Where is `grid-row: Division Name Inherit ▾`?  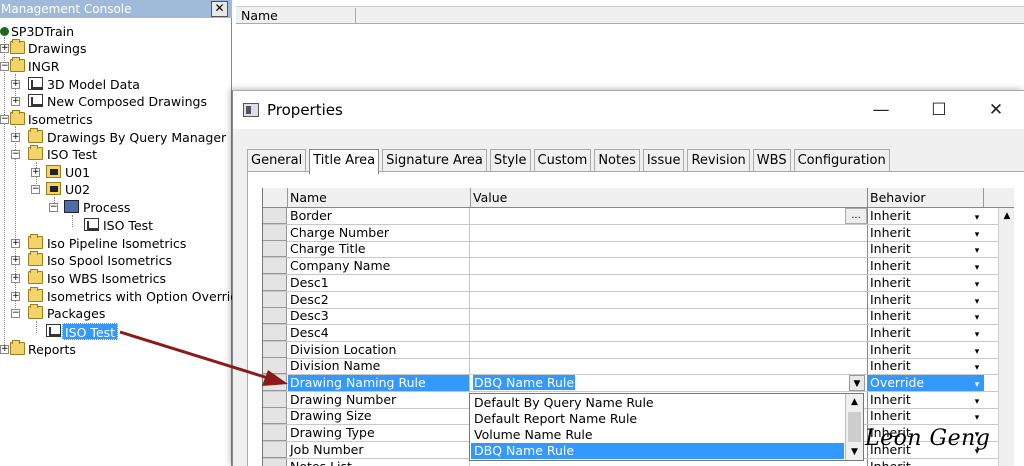 grid-row: Division Name Inherit ▾ is located at coordinates (638, 367).